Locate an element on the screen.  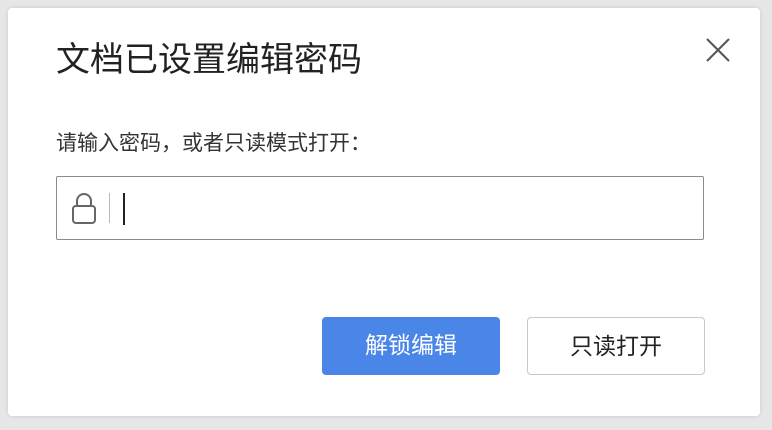
password-input is located at coordinates (406, 208).